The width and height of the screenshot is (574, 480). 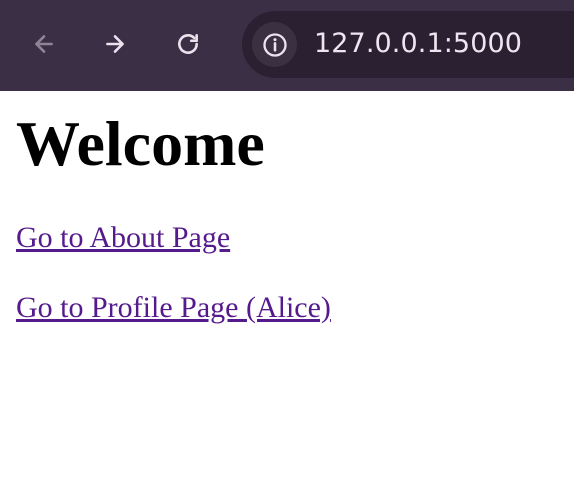 What do you see at coordinates (418, 44) in the screenshot?
I see `url-text: 127.0.0.1:5000` at bounding box center [418, 44].